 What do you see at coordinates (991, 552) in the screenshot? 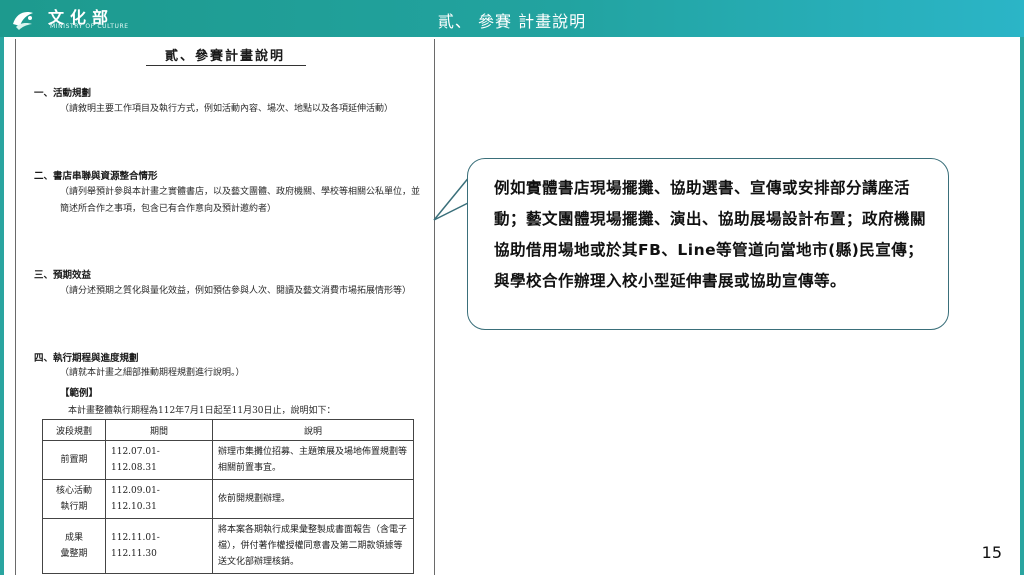
I see `page-number: 15` at bounding box center [991, 552].